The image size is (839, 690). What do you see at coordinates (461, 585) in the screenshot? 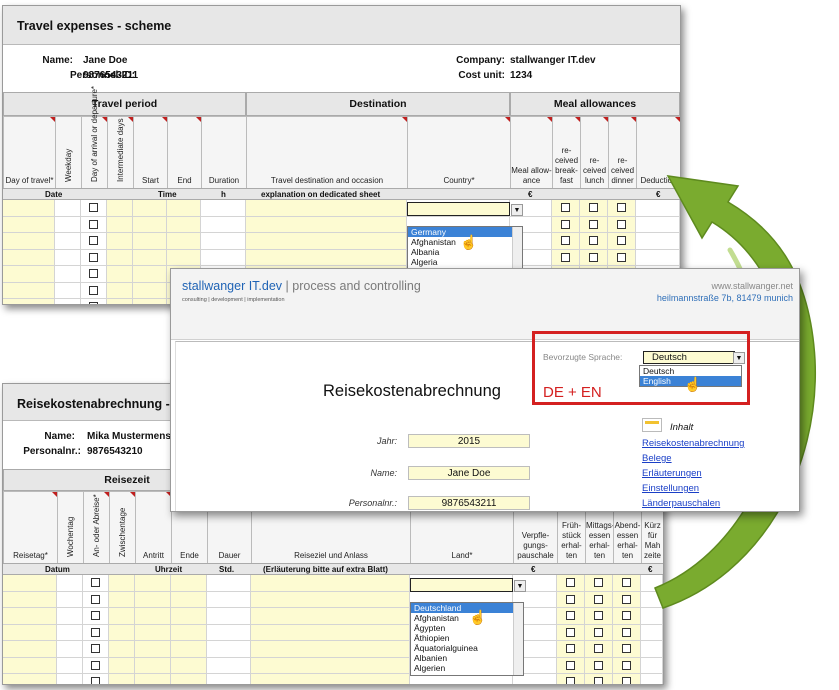
I see `land-dropdown` at bounding box center [461, 585].